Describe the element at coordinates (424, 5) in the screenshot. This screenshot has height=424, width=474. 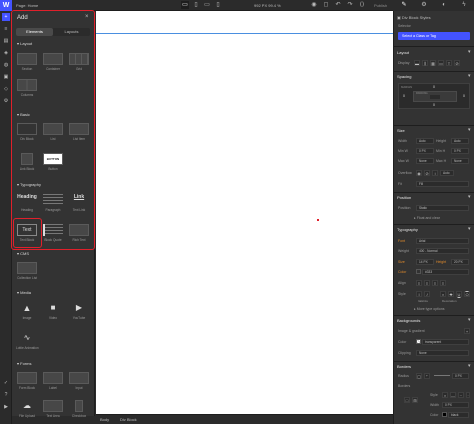
I see `settings-panel-icon: ⚙` at that location.